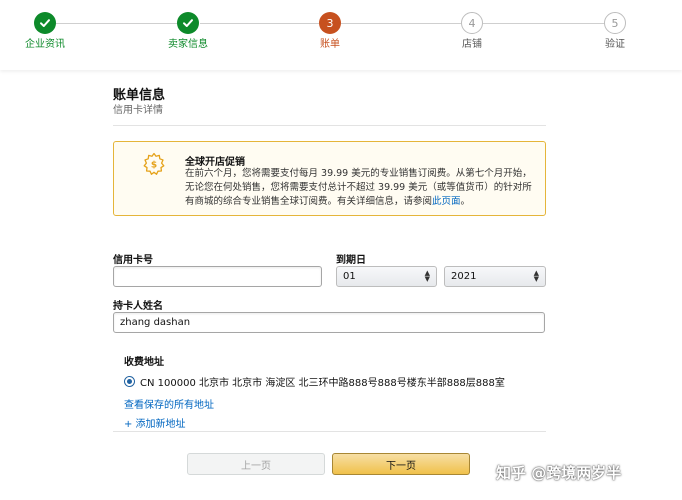  I want to click on page-subtitle: 信用卡详情, so click(138, 110).